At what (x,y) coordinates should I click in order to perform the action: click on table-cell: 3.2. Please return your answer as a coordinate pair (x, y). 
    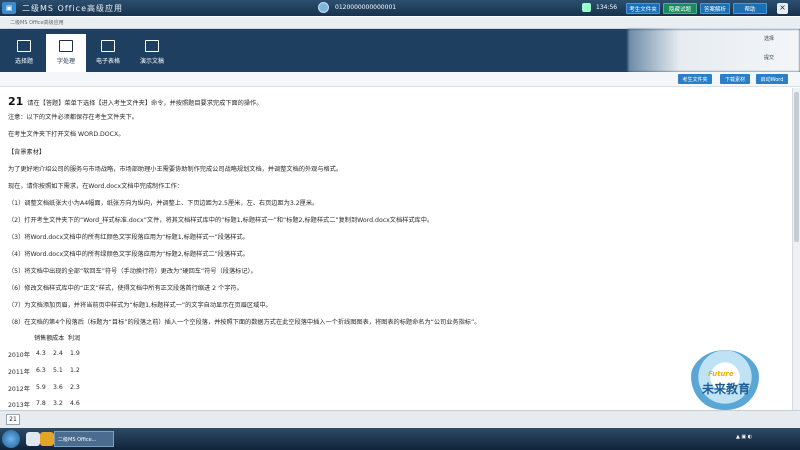
    Looking at the image, I should click on (58, 403).